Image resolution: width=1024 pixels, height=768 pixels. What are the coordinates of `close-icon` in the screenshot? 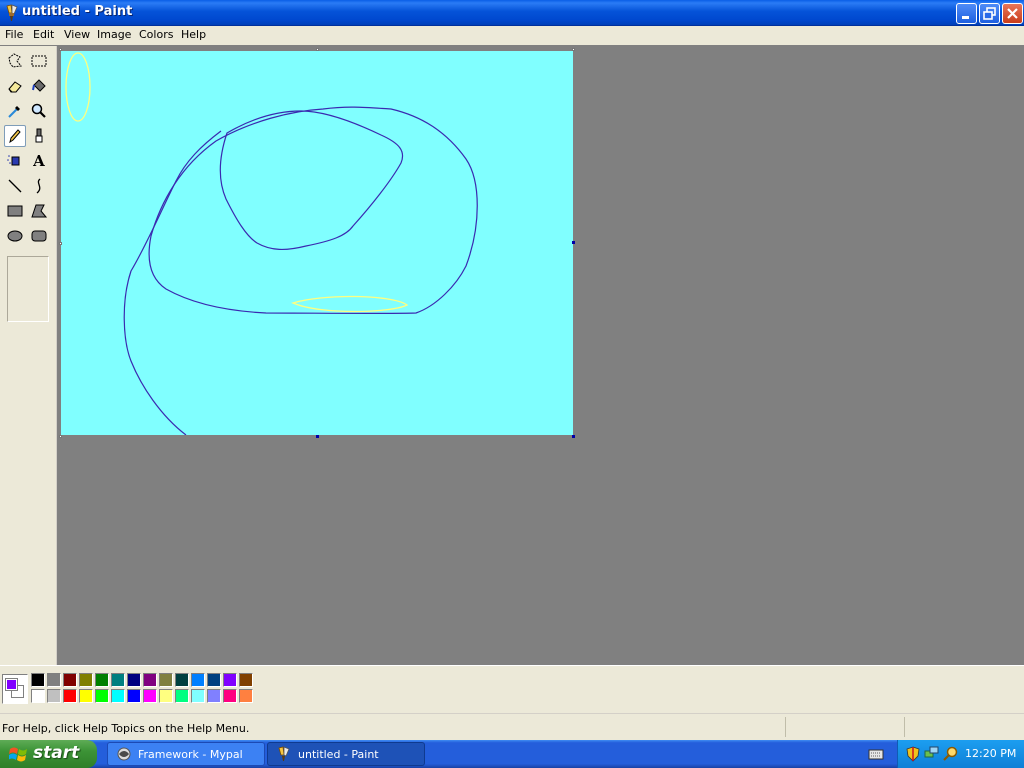 It's located at (1012, 13).